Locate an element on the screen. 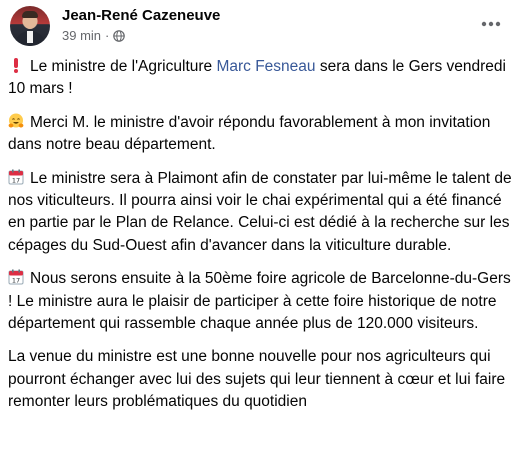  paragraph-1-text-start: Le ministre de l'Agriculture is located at coordinates (123, 66).